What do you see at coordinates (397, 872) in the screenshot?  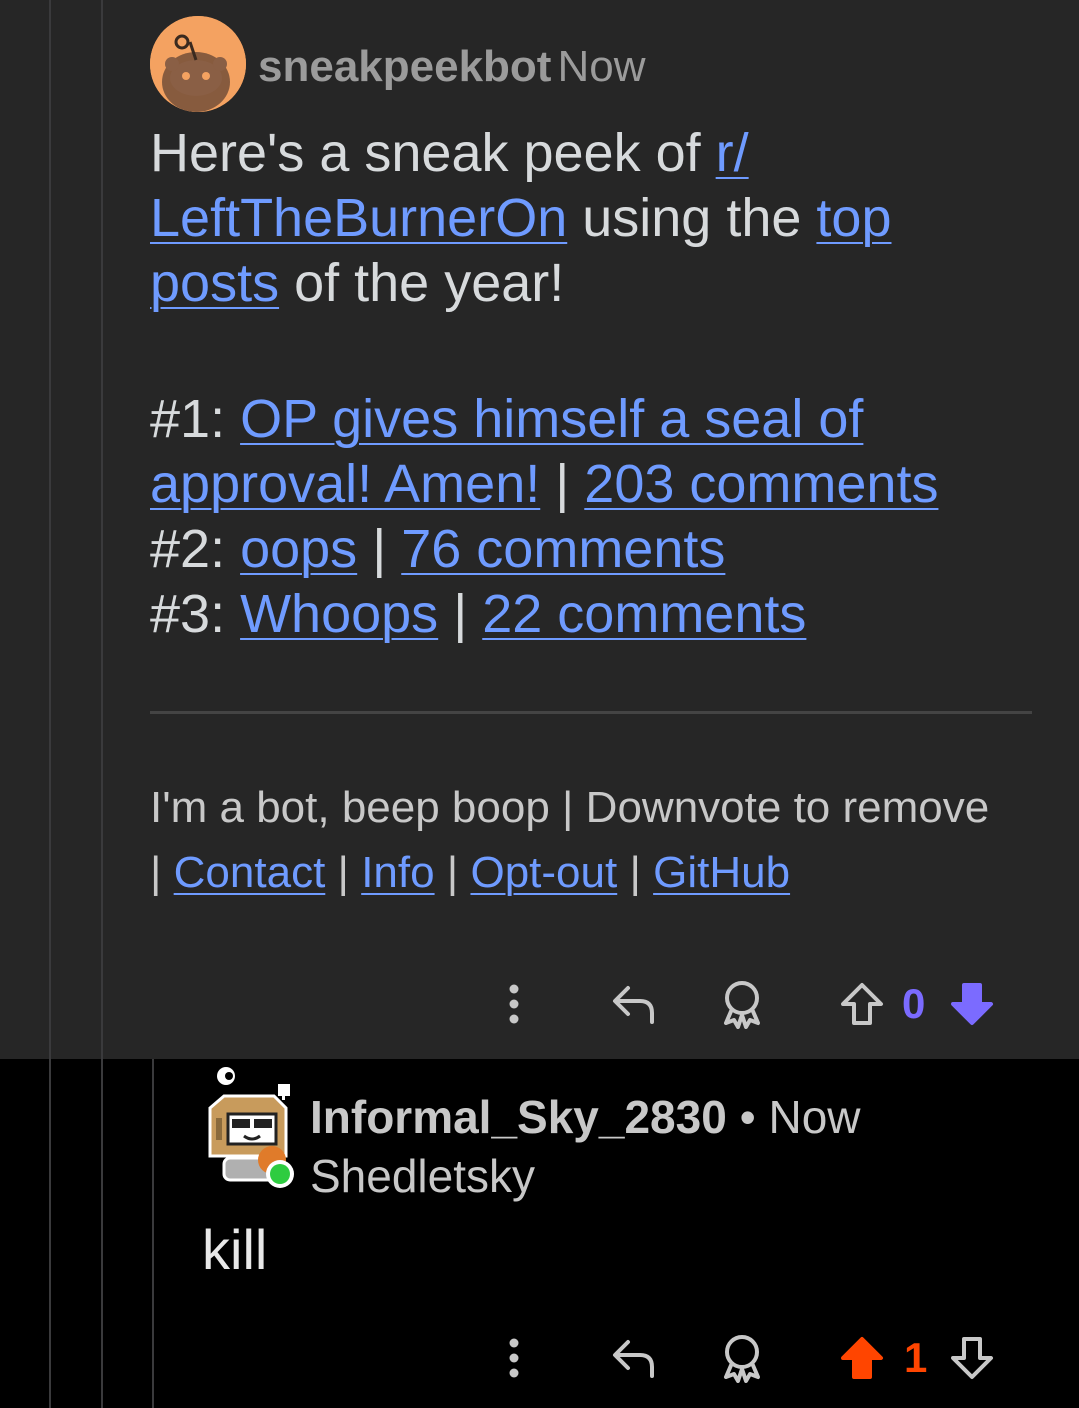 I see `info-link: Info` at bounding box center [397, 872].